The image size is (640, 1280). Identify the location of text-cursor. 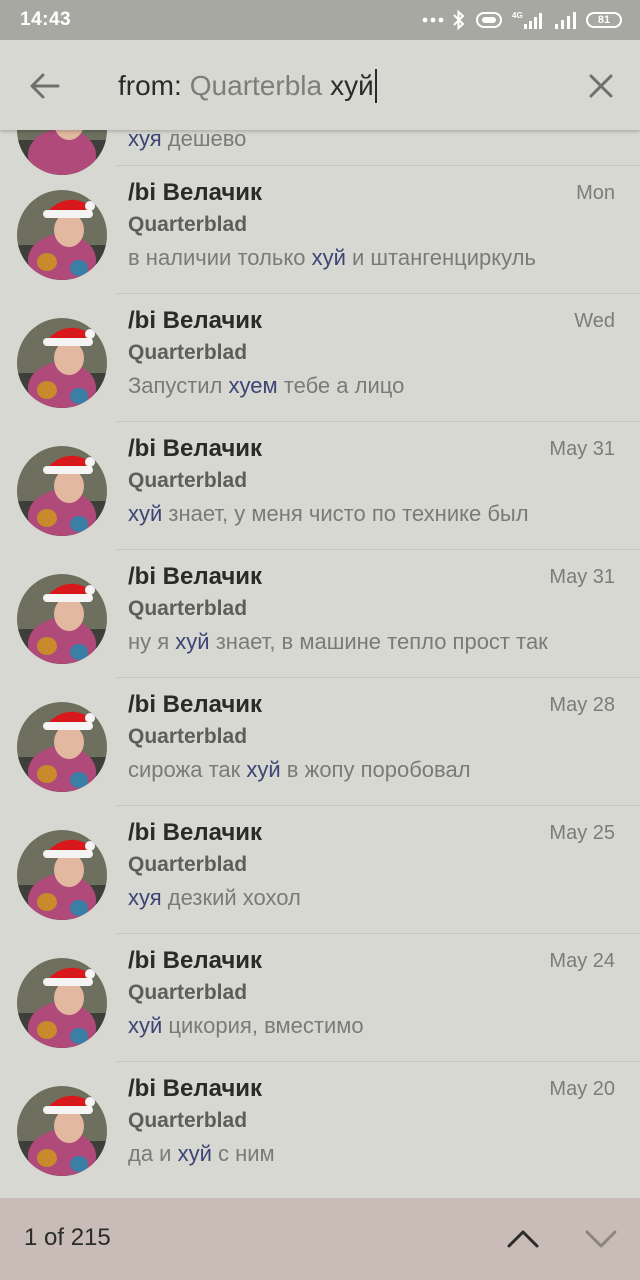
(375, 86).